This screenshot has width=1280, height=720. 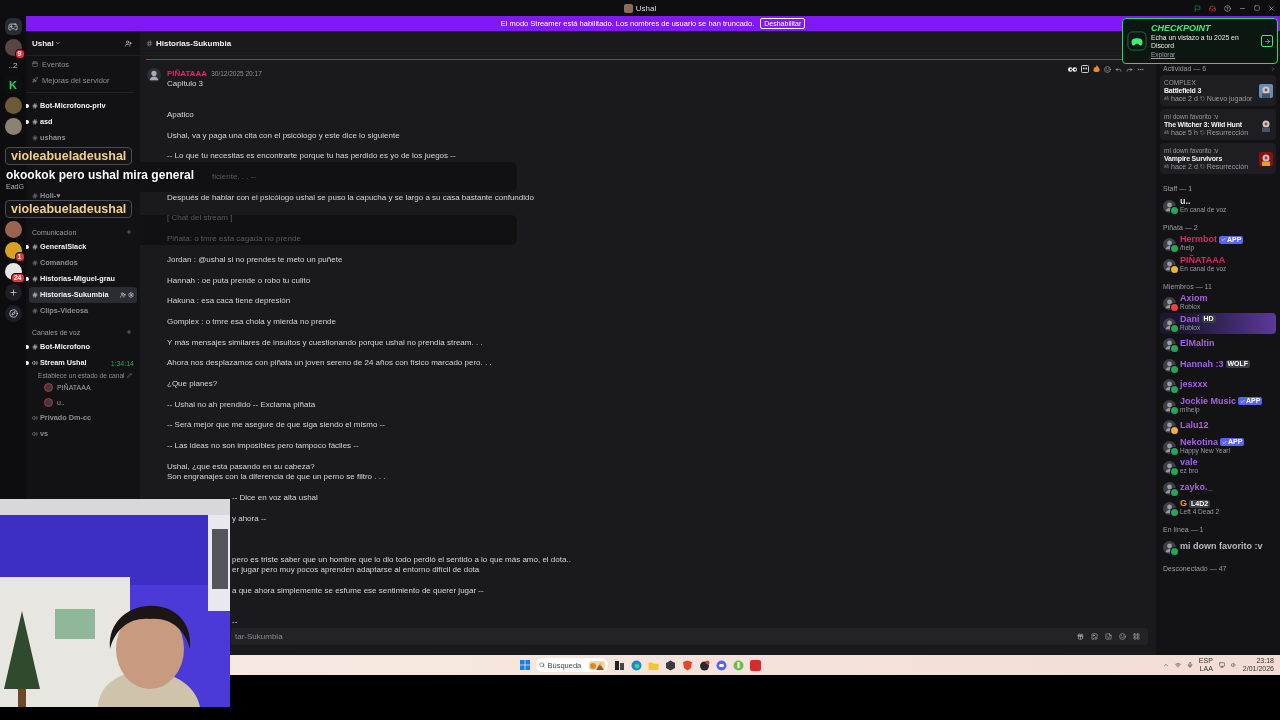 I want to click on browser-icon, so click(x=636, y=665).